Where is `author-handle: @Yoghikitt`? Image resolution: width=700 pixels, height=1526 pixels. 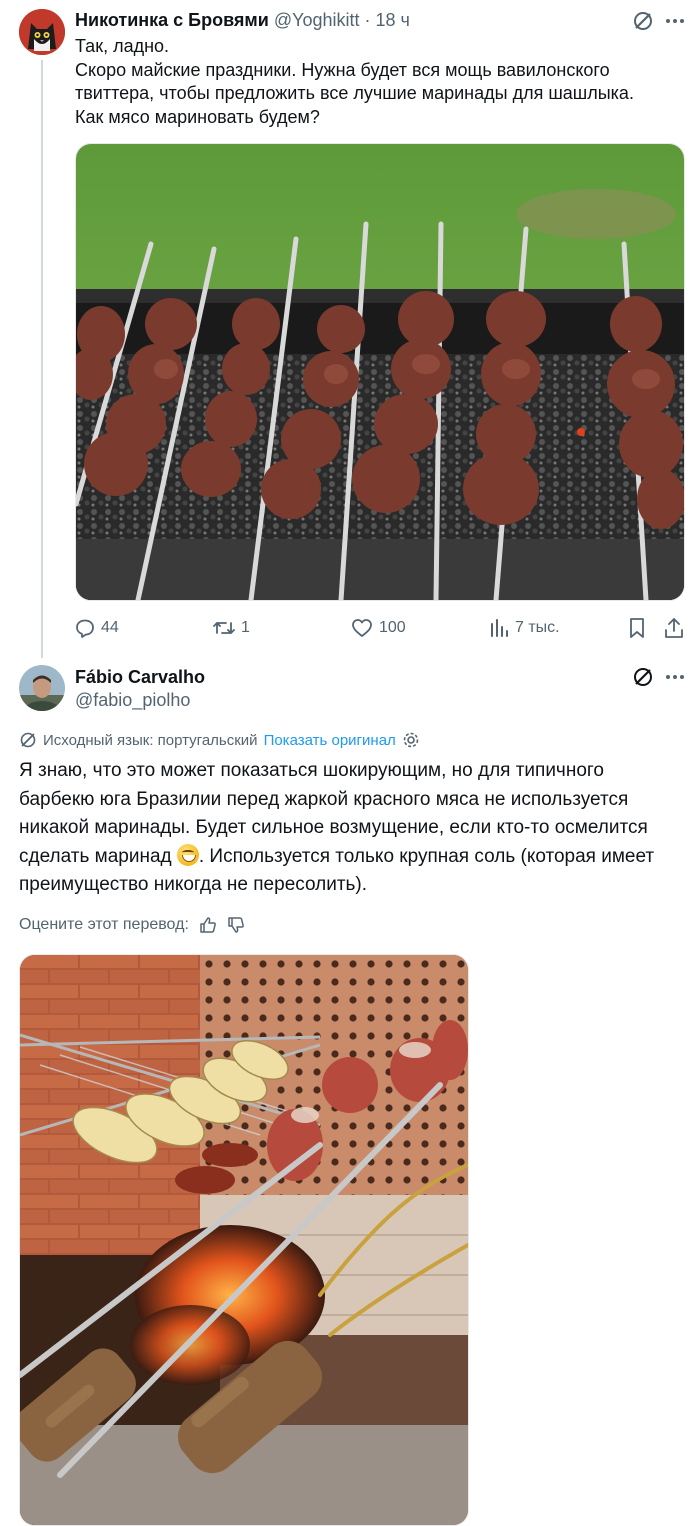 author-handle: @Yoghikitt is located at coordinates (317, 20).